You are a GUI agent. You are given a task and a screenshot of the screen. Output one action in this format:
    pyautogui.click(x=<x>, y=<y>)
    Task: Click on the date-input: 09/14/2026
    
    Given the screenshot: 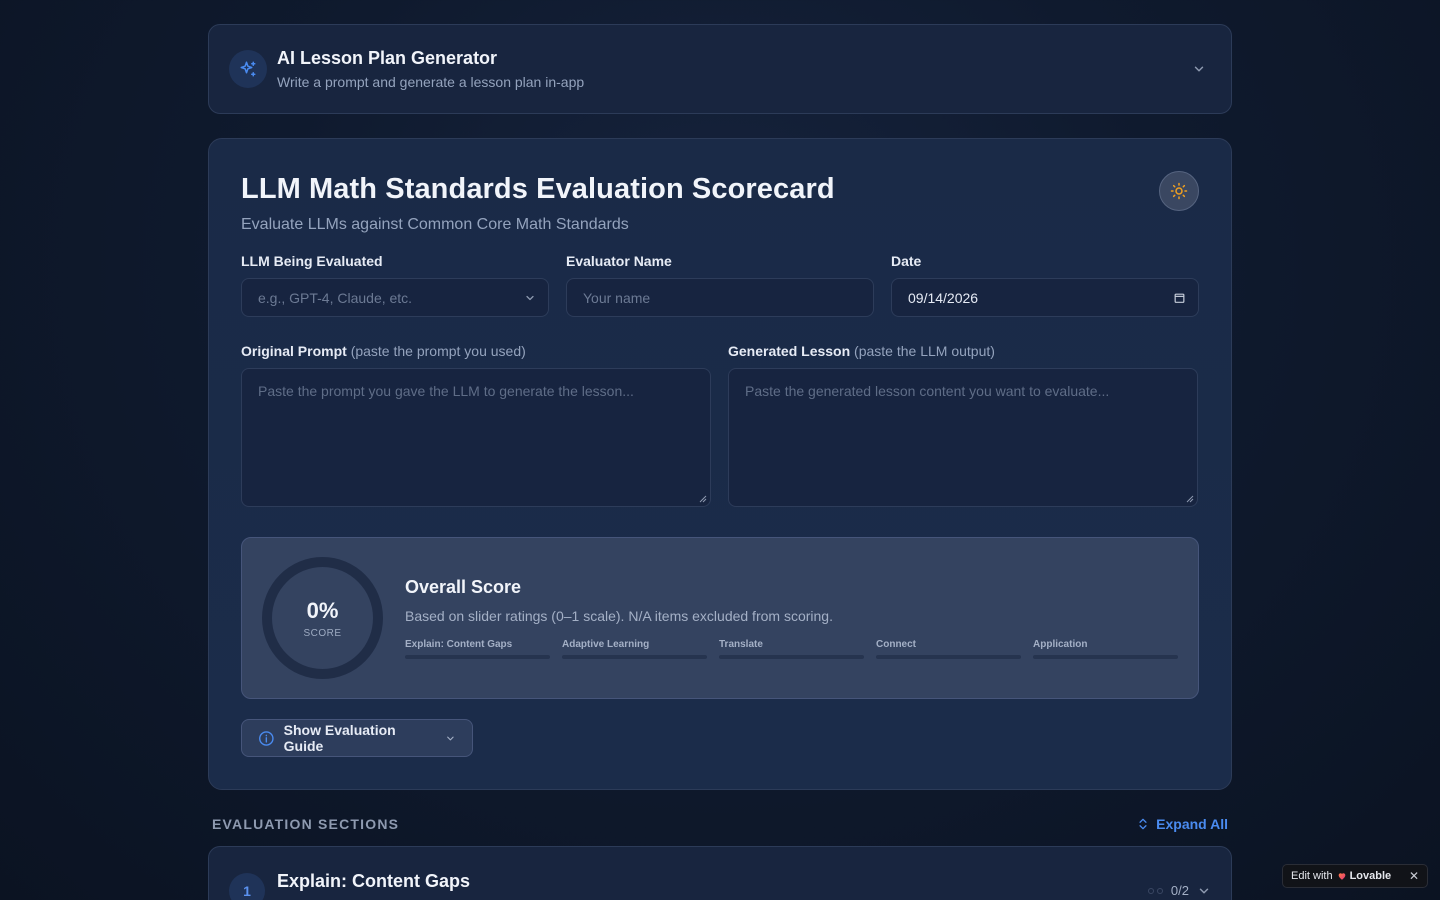 What is the action you would take?
    pyautogui.click(x=1045, y=297)
    